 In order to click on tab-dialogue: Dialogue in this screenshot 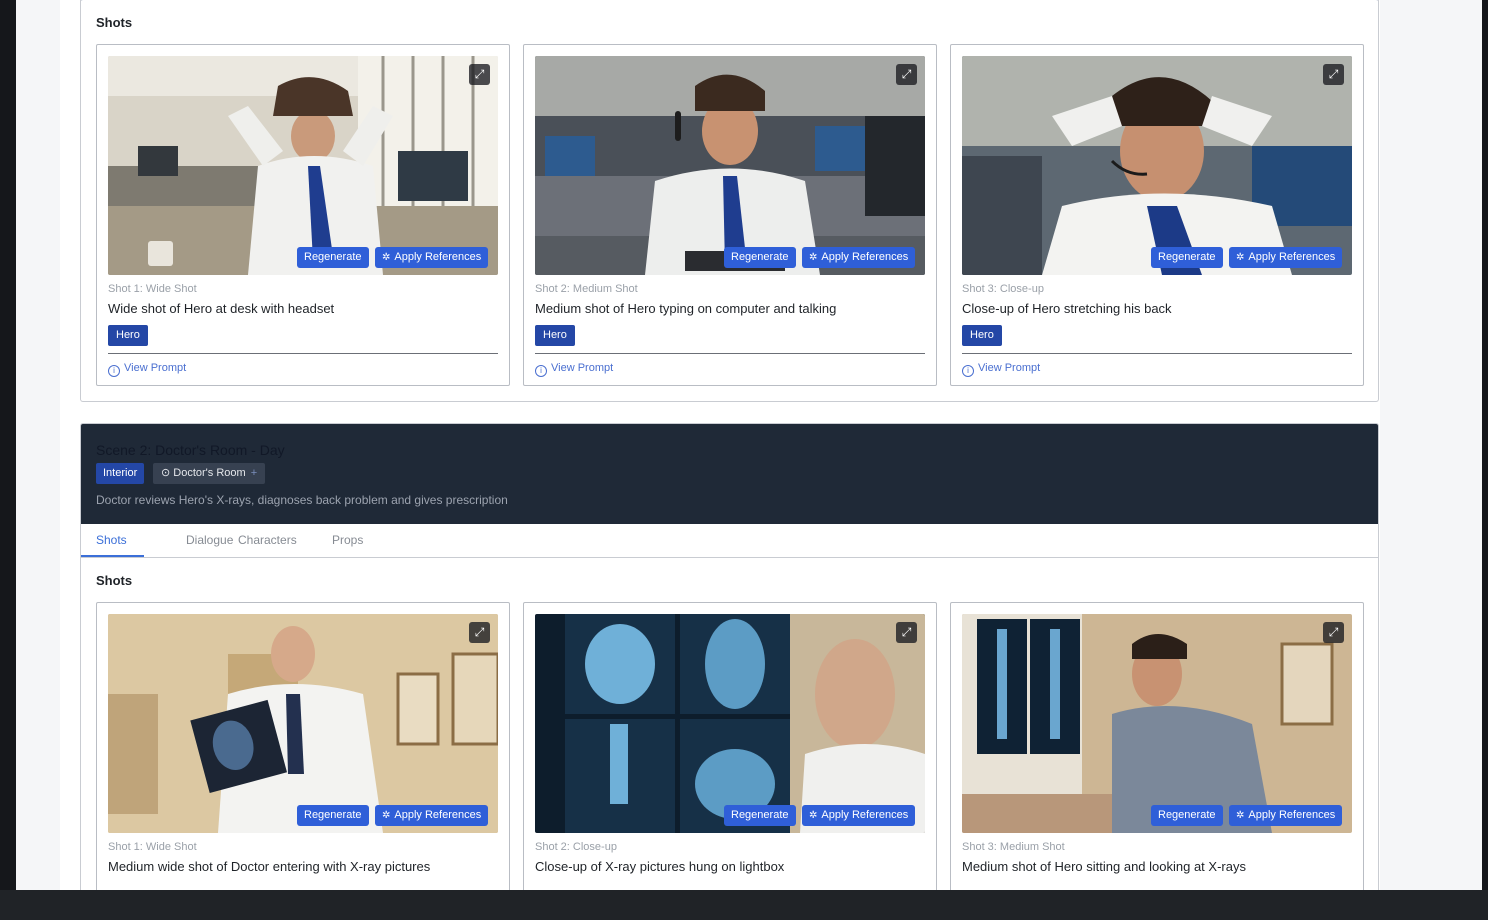, I will do `click(209, 540)`.